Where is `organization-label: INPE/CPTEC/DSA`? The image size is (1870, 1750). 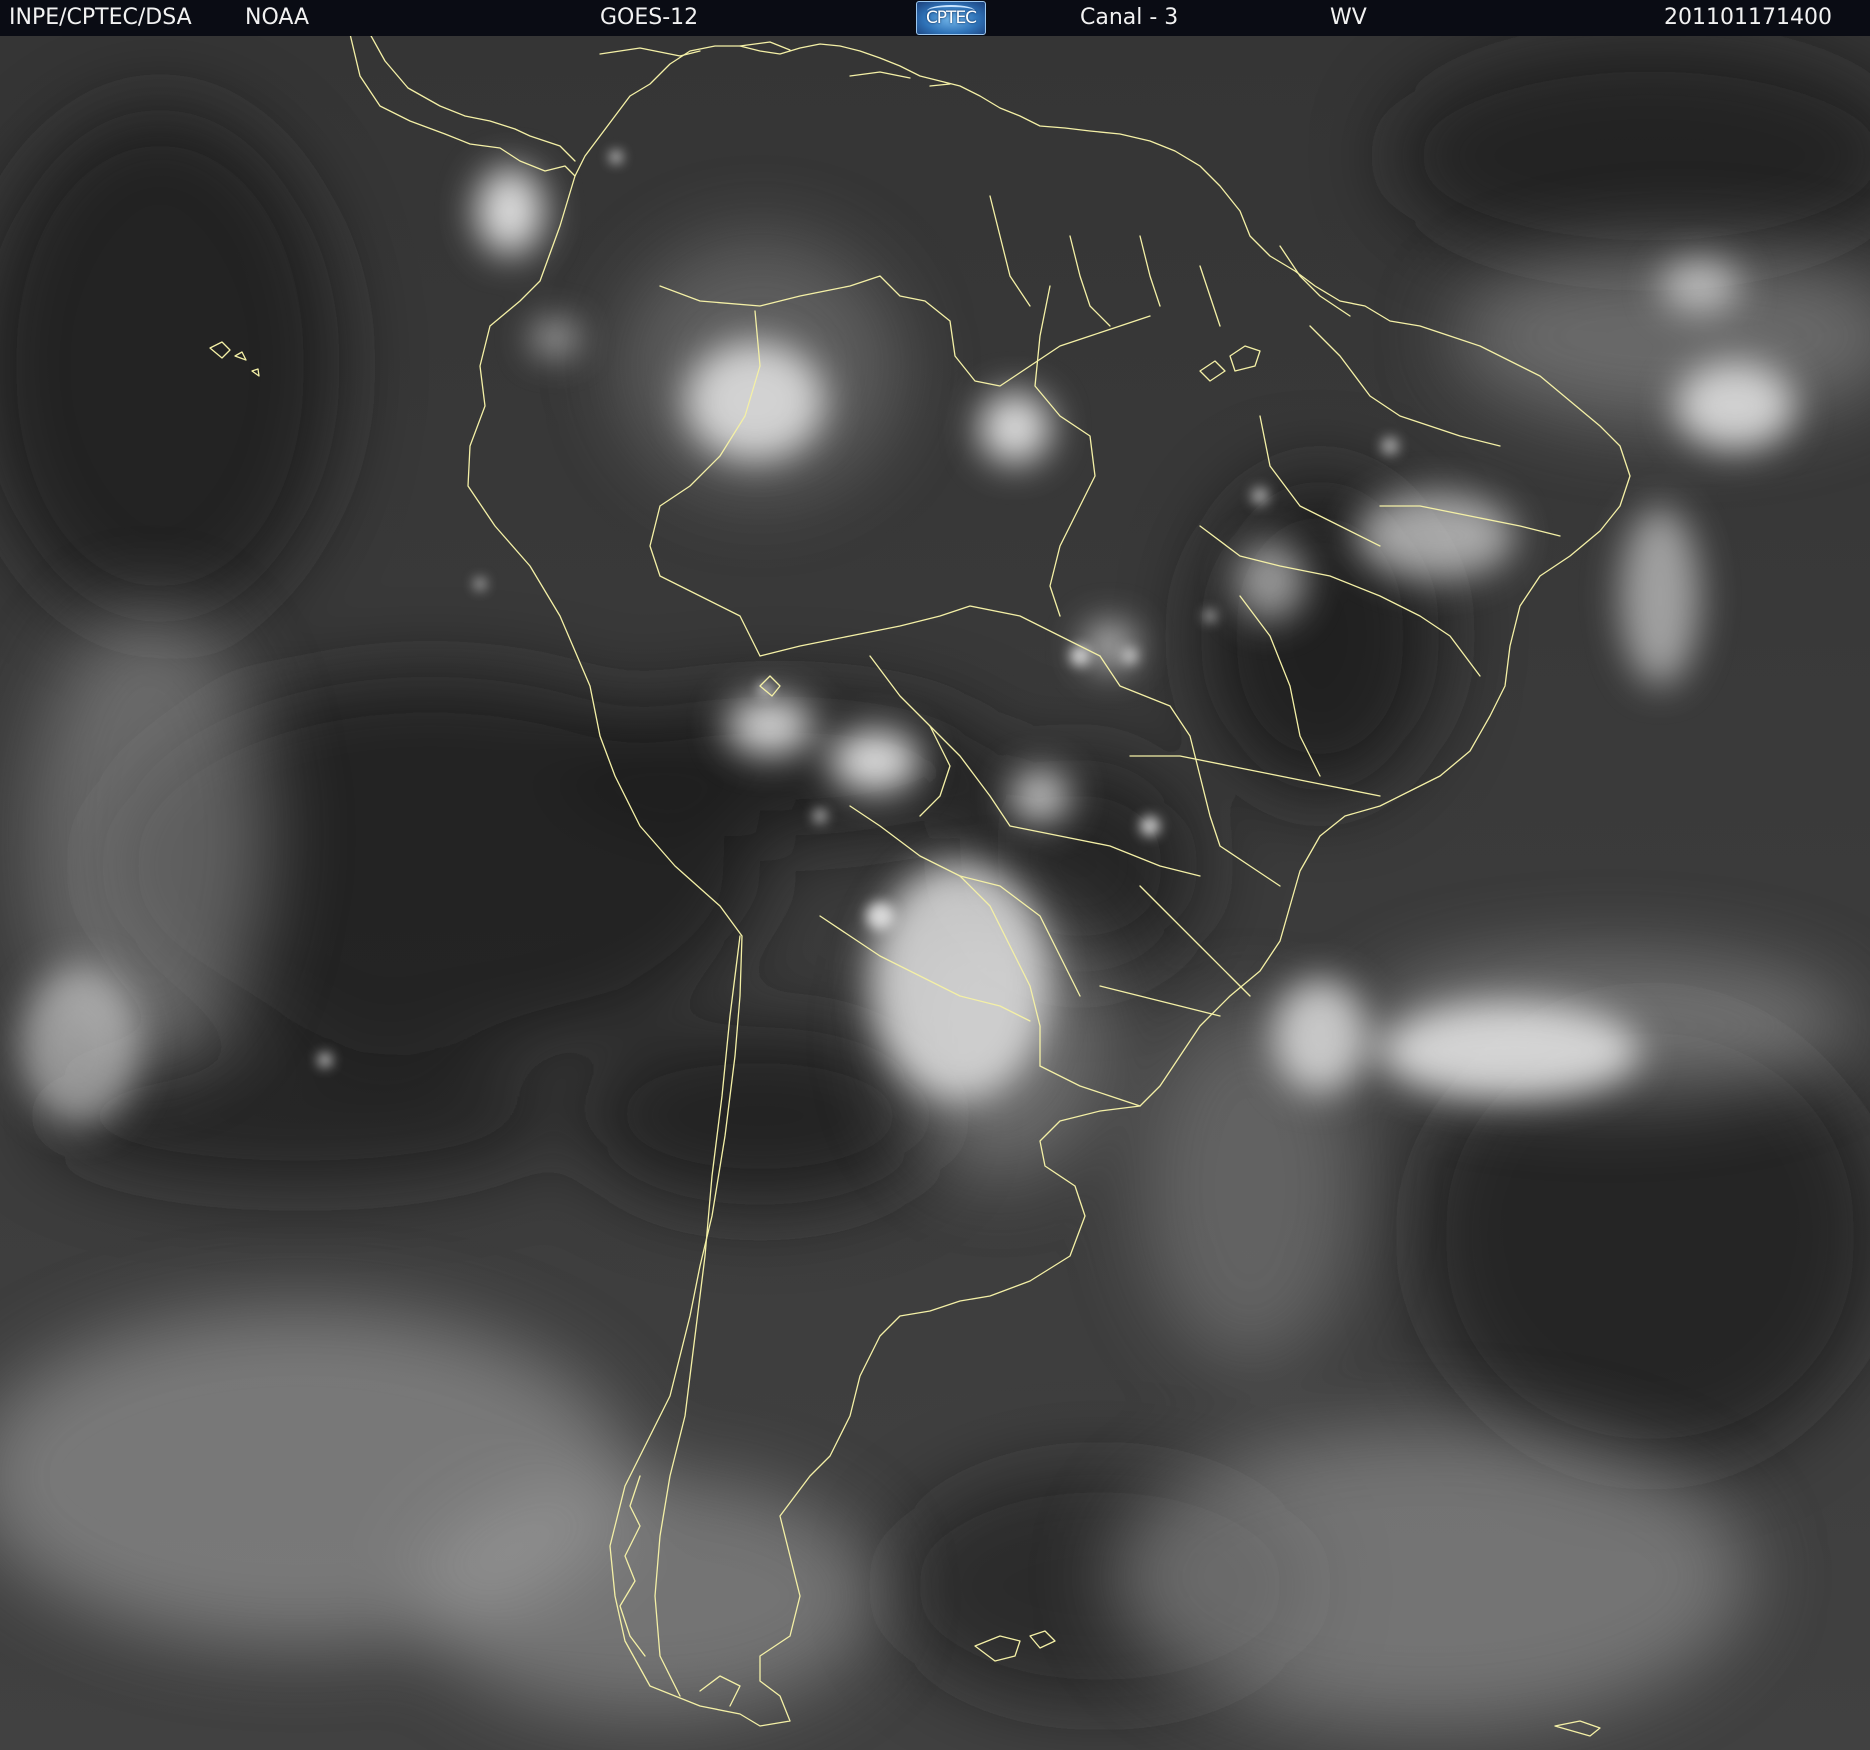 organization-label: INPE/CPTEC/DSA is located at coordinates (100, 17).